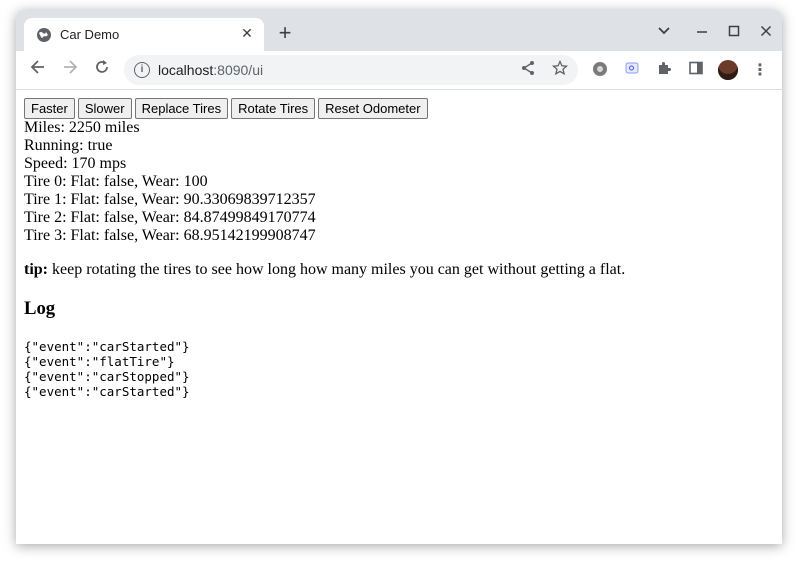 This screenshot has height=576, width=798. What do you see at coordinates (99, 361) in the screenshot?
I see `log-entry: {"event":"flatTire"}` at bounding box center [99, 361].